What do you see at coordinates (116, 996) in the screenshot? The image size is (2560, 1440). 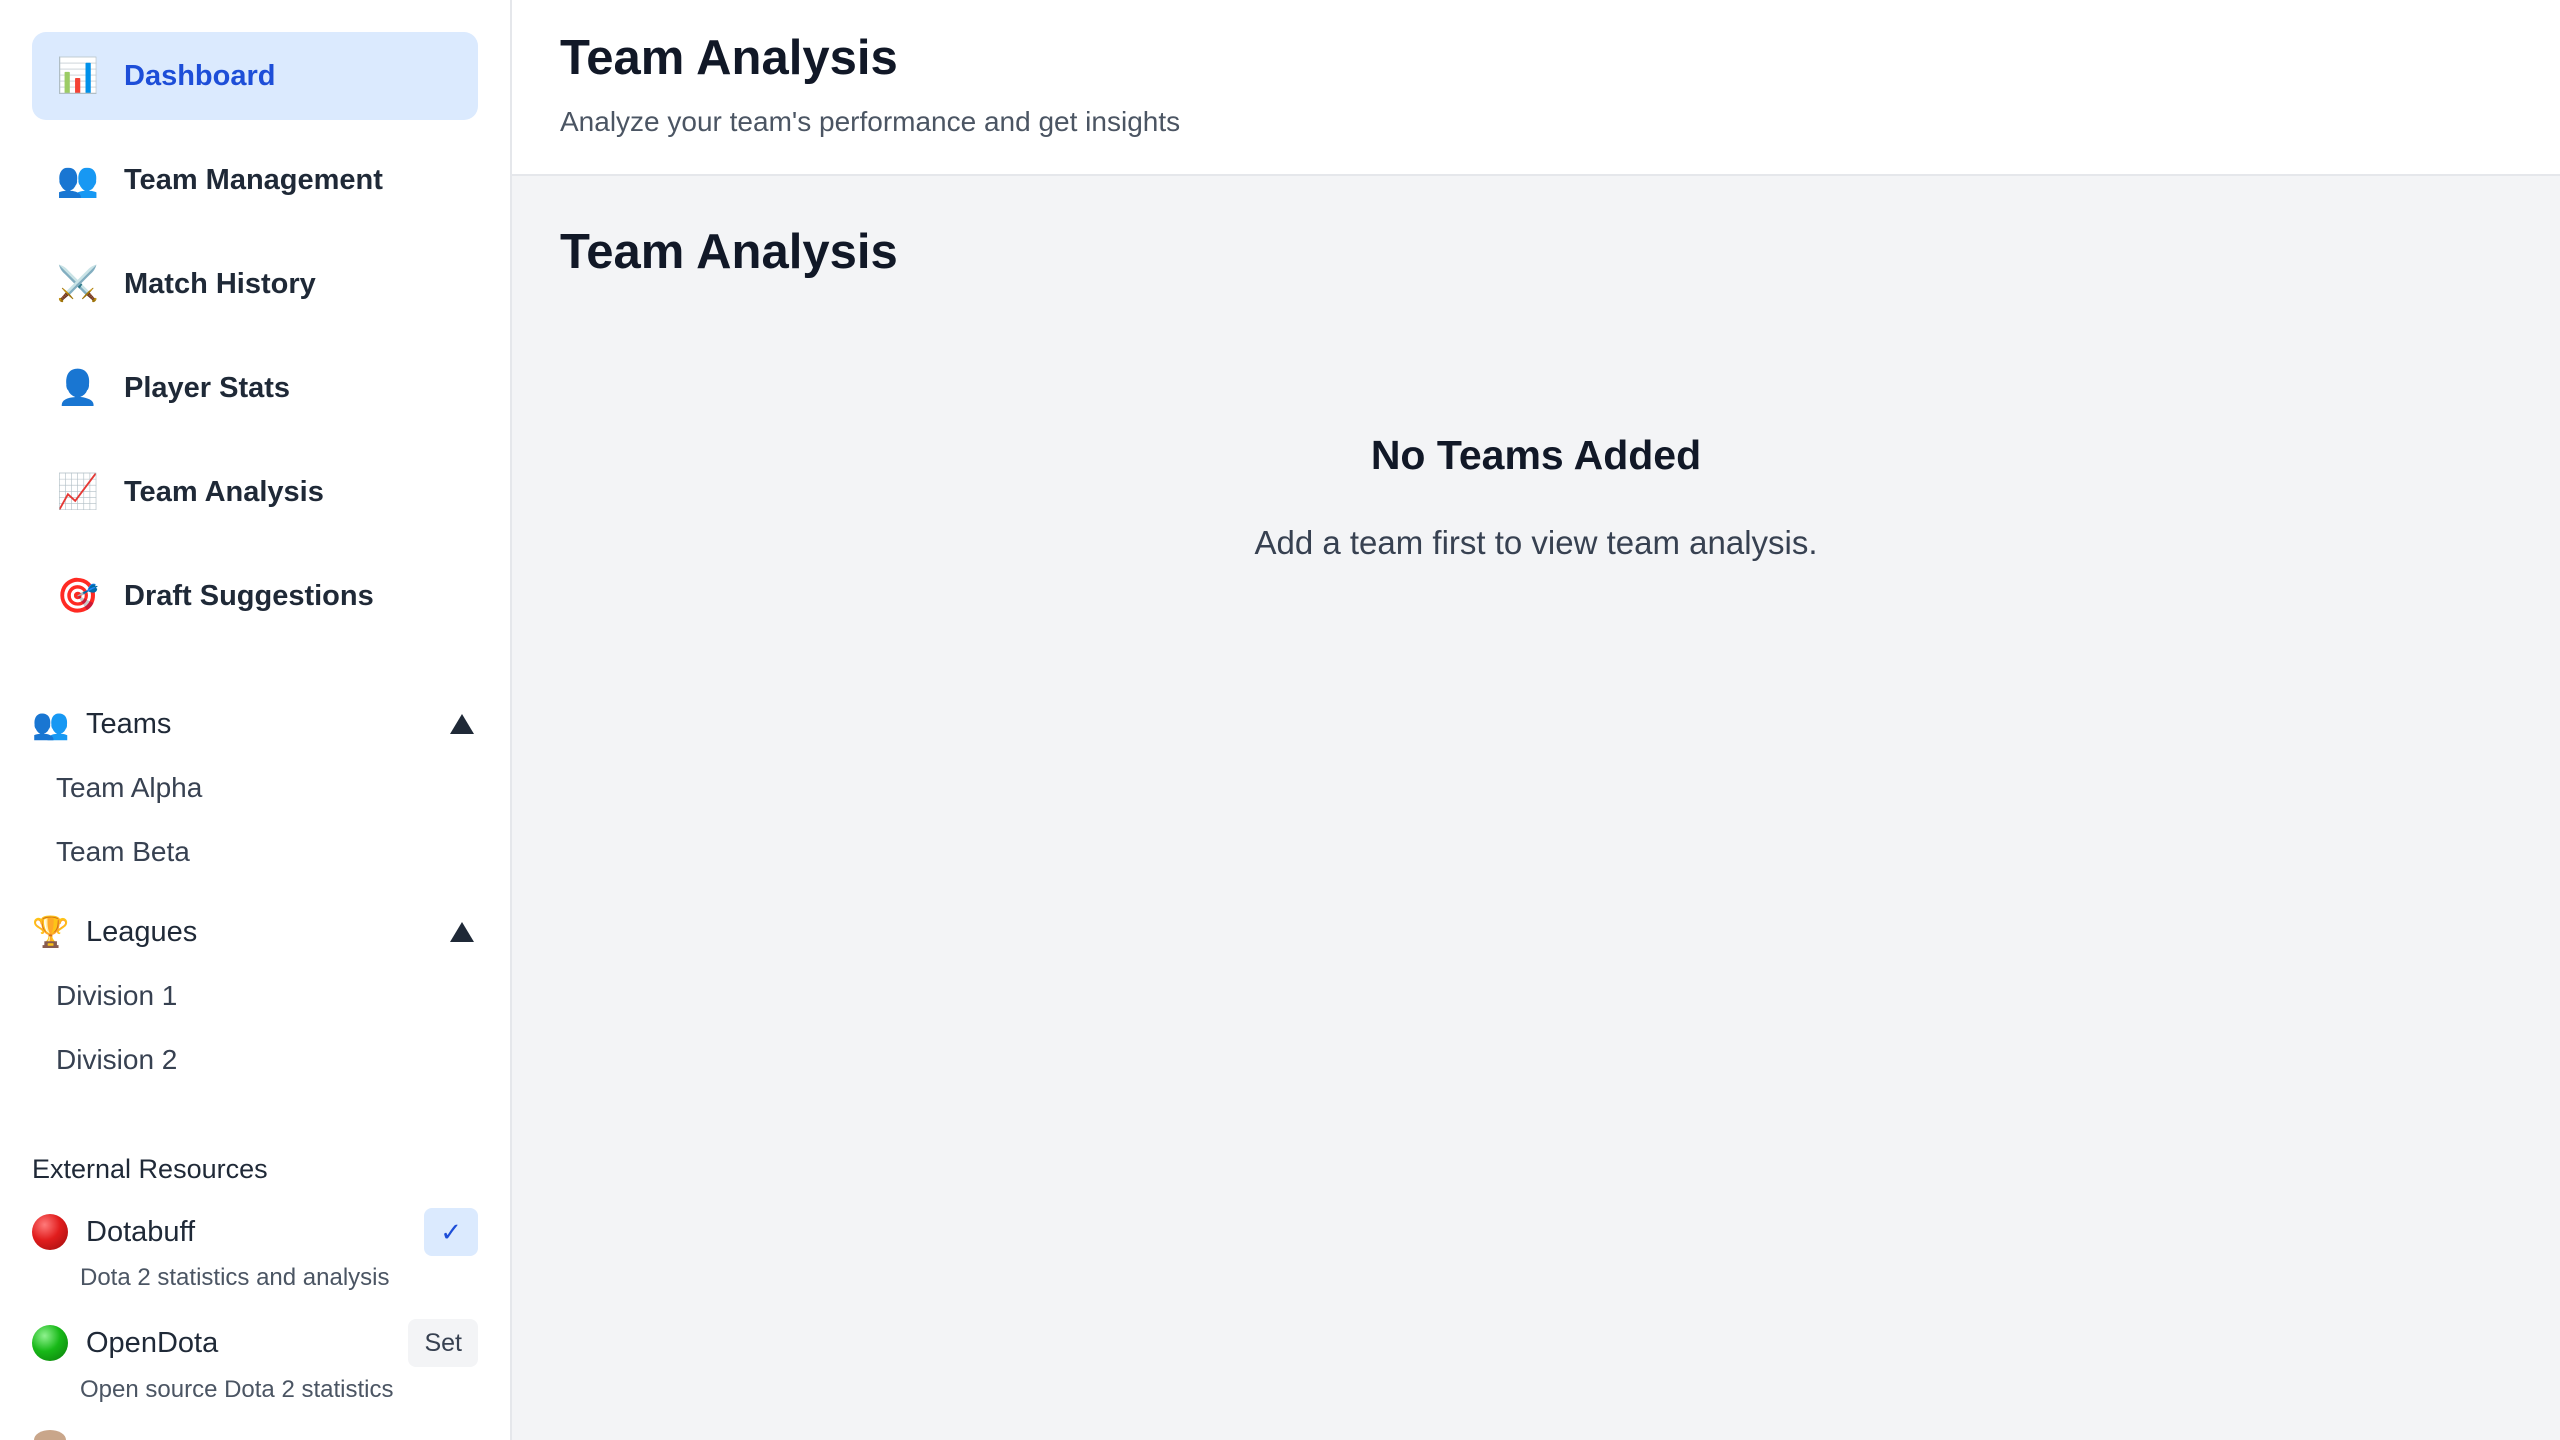 I see `league-item: Division 1` at bounding box center [116, 996].